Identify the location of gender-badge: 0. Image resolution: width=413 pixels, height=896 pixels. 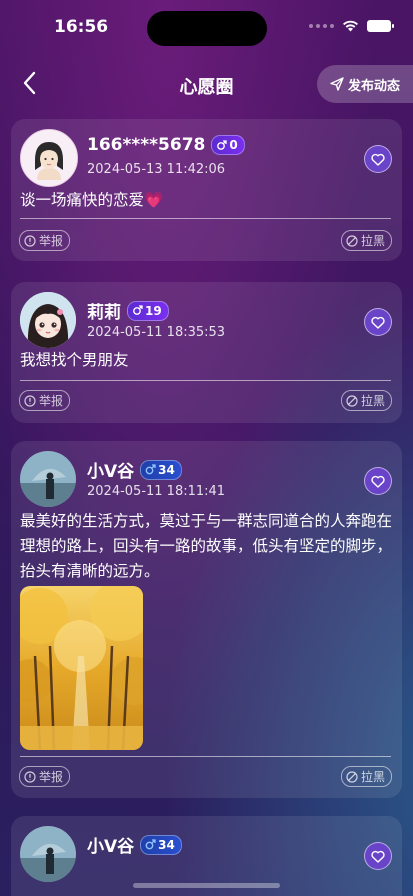
(228, 145).